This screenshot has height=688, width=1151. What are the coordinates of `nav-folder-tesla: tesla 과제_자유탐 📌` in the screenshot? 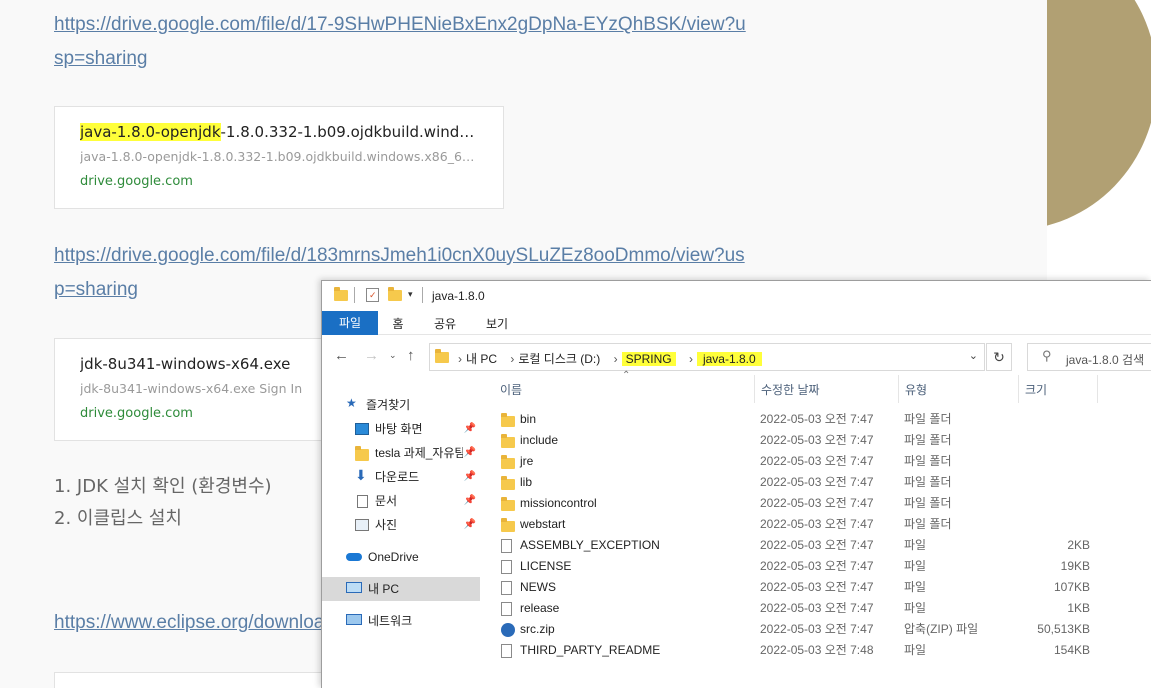 It's located at (401, 453).